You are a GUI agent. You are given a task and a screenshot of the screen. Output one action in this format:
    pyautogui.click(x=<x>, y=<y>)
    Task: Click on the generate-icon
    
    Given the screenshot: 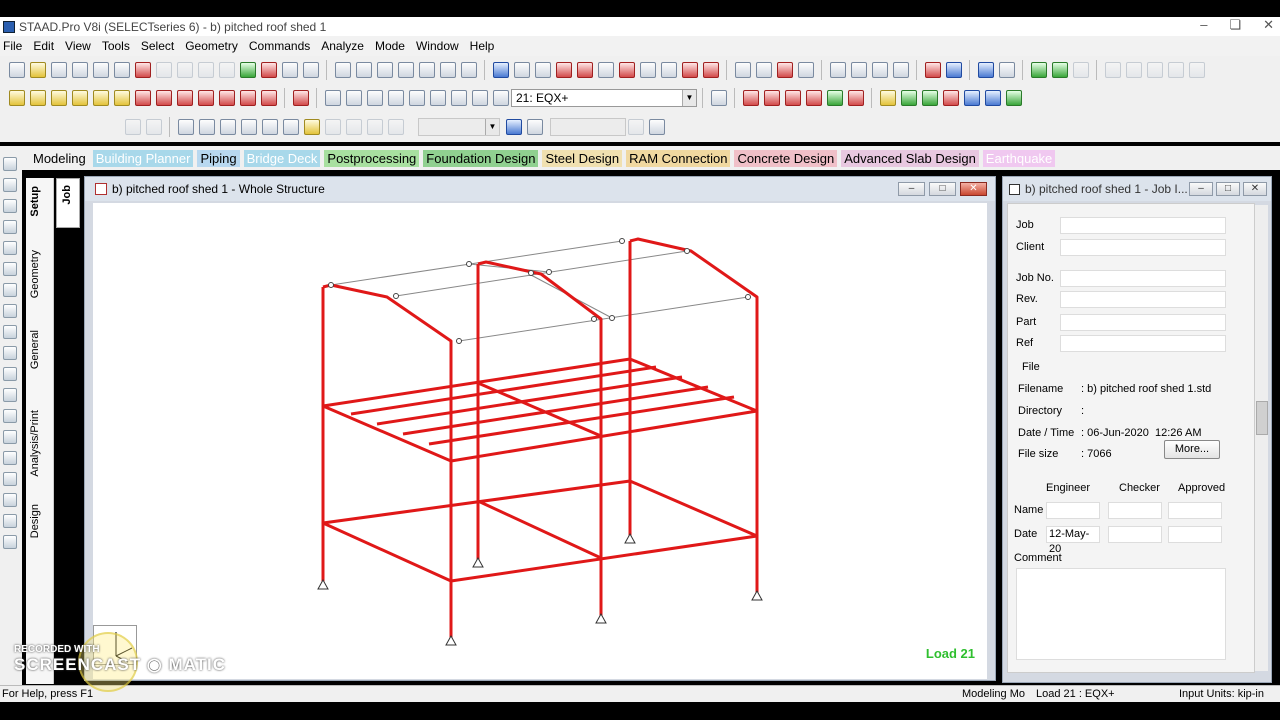 What is the action you would take?
    pyautogui.click(x=1013, y=98)
    